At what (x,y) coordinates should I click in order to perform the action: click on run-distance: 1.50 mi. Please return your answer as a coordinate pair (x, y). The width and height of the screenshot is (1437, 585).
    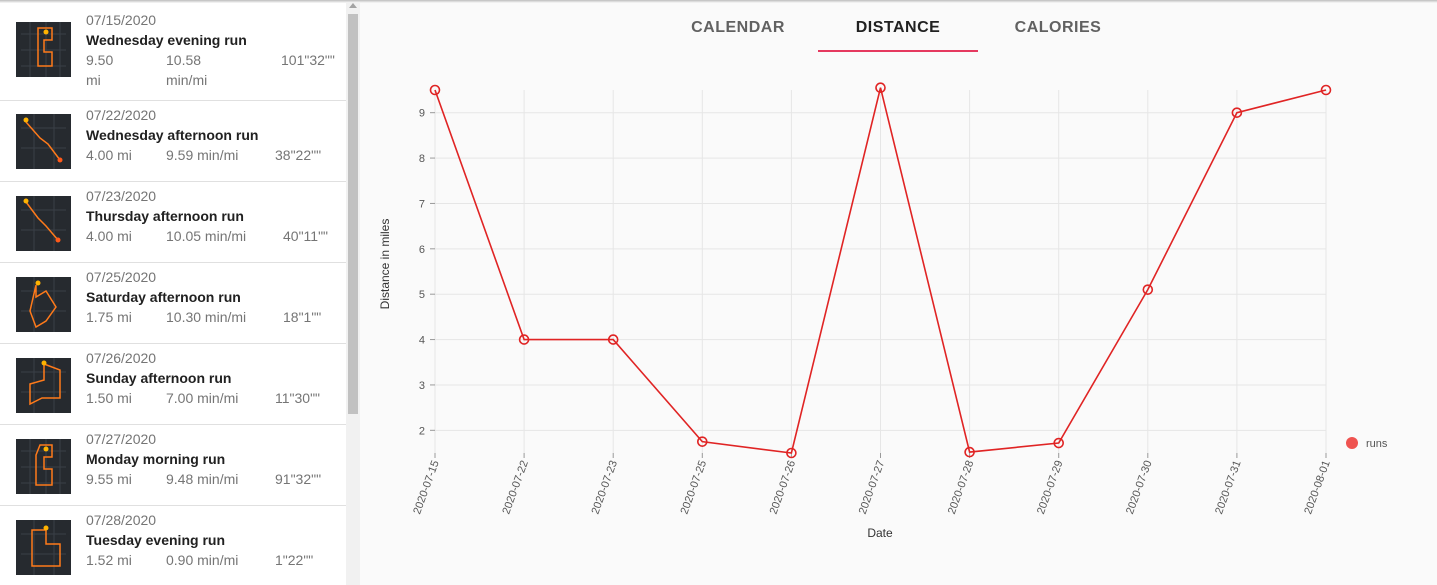
    Looking at the image, I should click on (109, 398).